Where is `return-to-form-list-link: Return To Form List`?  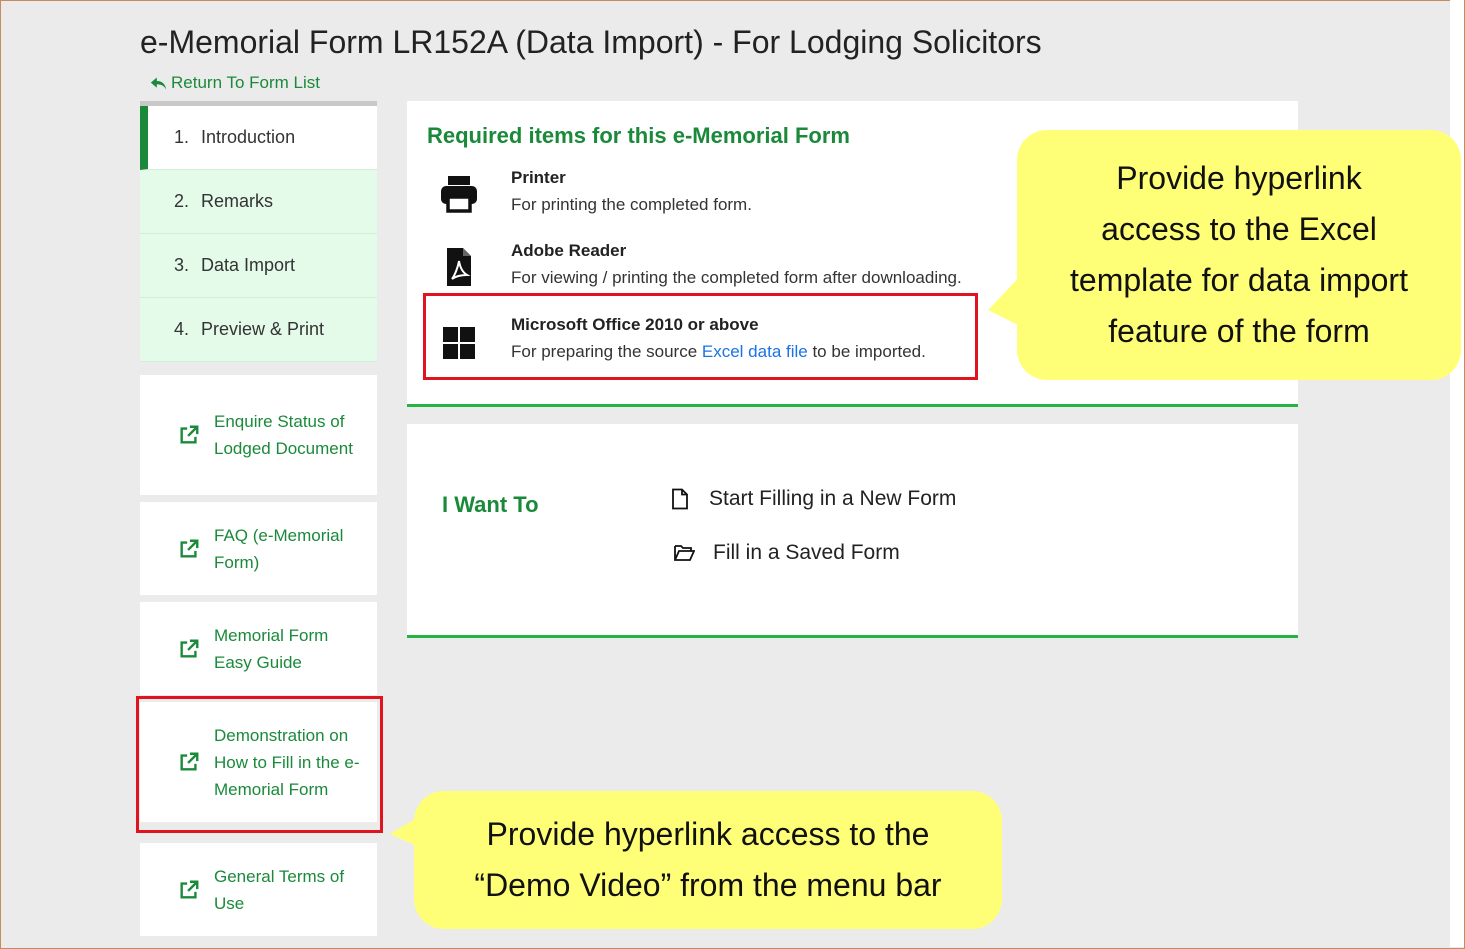 return-to-form-list-link: Return To Form List is located at coordinates (235, 83).